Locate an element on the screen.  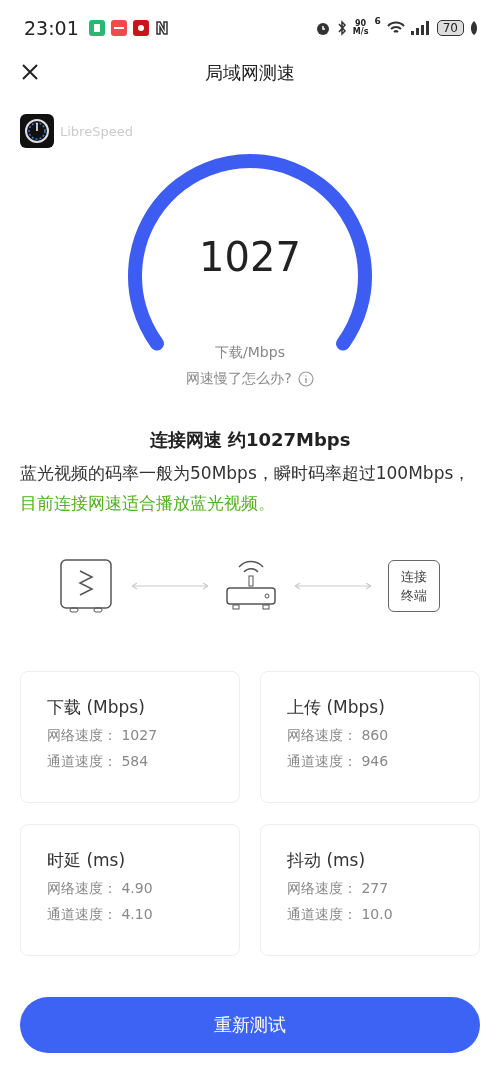
result-description: 蓝光视频的码率一般为50Mbps，瞬时码率超过100Mbps， 目前连接网速适合播放蓝光视频。 is located at coordinates (246, 488).